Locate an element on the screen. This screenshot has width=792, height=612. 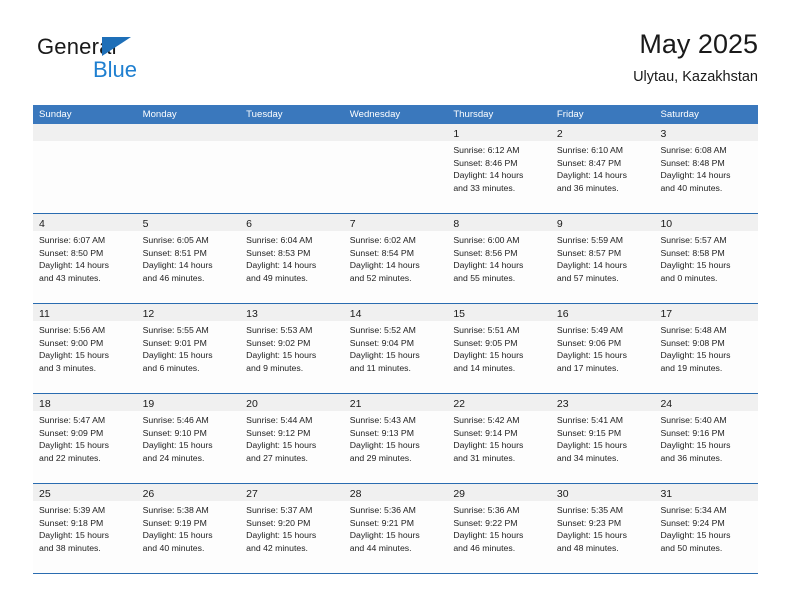
day-number-band: 1 is located at coordinates (499, 132).